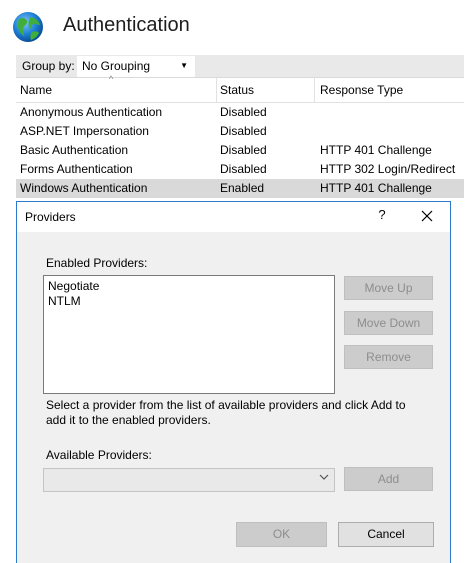  What do you see at coordinates (388, 479) in the screenshot?
I see `add-button: Add` at bounding box center [388, 479].